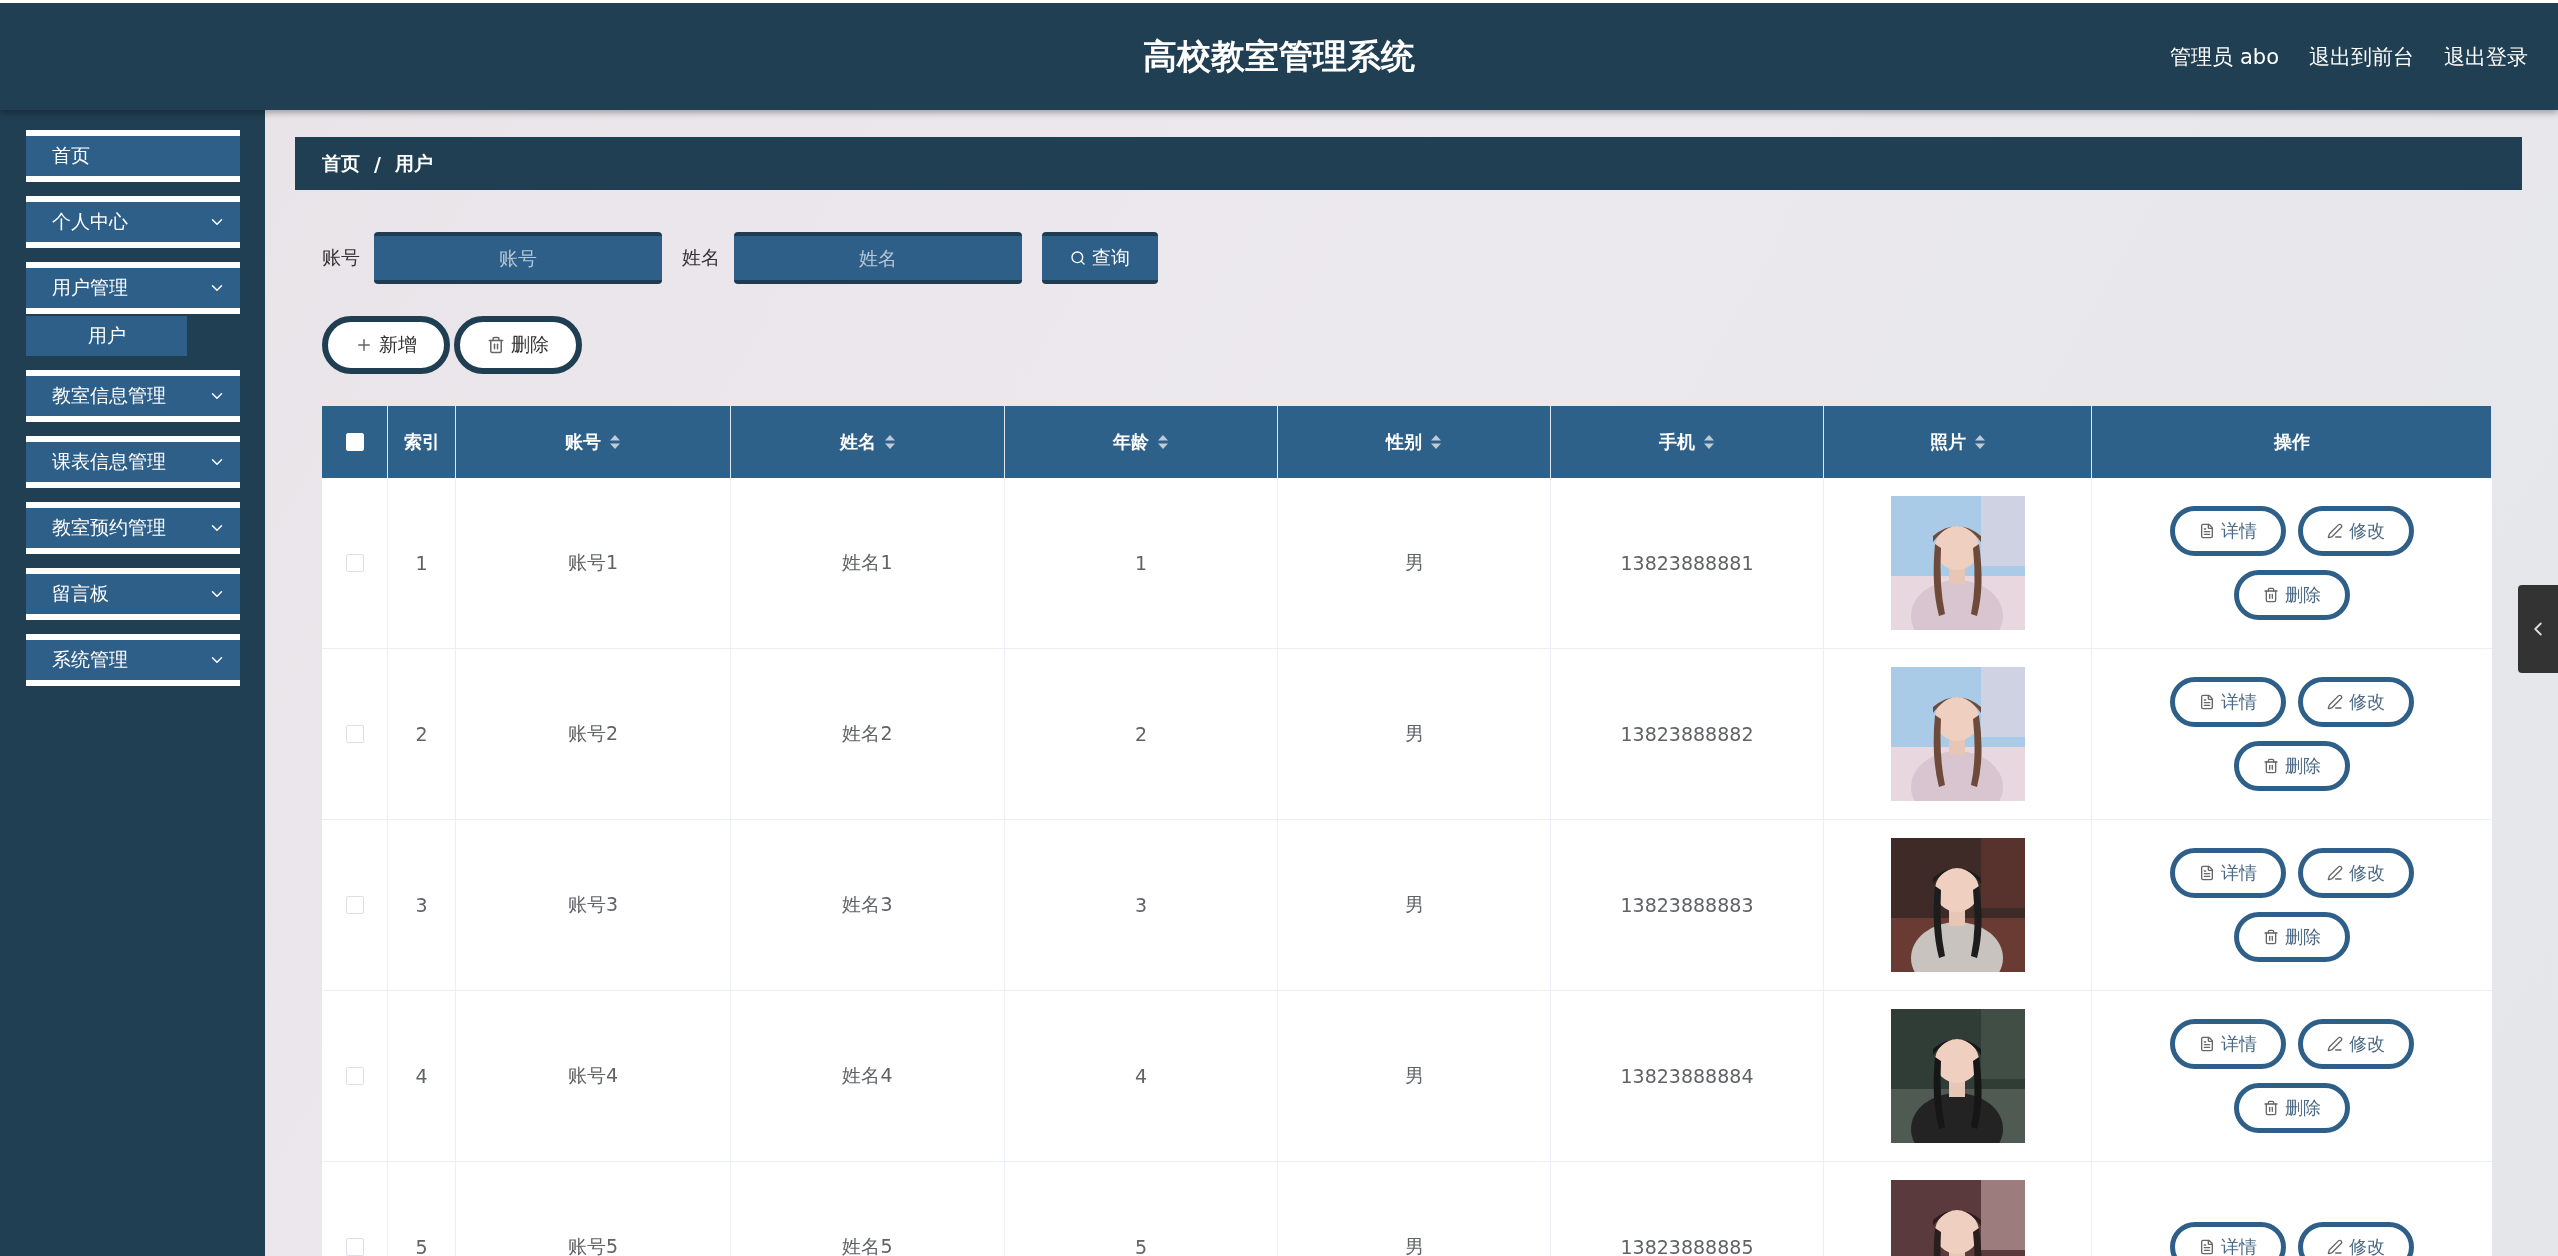 The width and height of the screenshot is (2558, 1256). I want to click on search-icon, so click(1078, 258).